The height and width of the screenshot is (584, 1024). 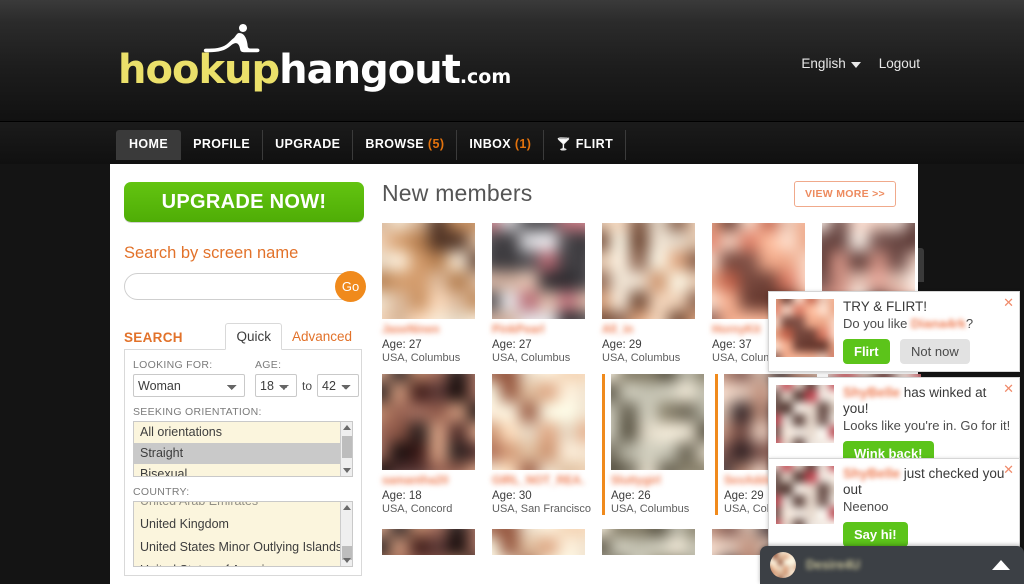 I want to click on member-card: samantha20 Age: 18 USA, Concord, so click(x=428, y=444).